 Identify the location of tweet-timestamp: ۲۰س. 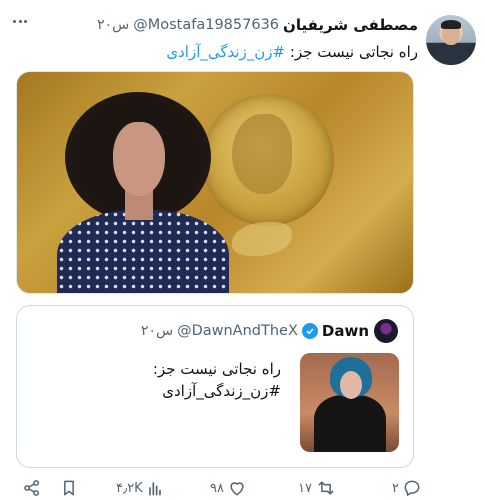
(113, 25).